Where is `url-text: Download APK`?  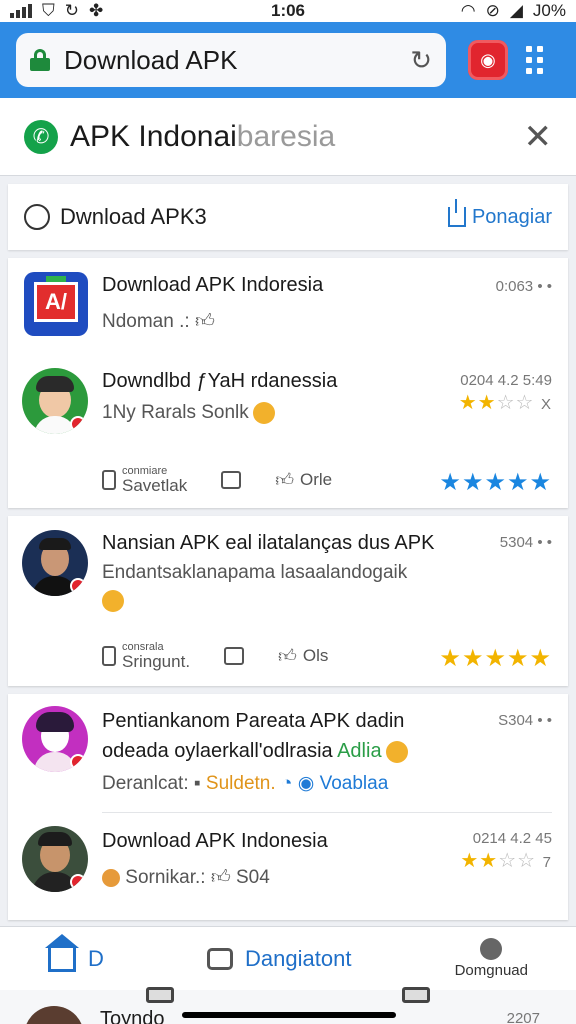
url-text: Download APK is located at coordinates (237, 60).